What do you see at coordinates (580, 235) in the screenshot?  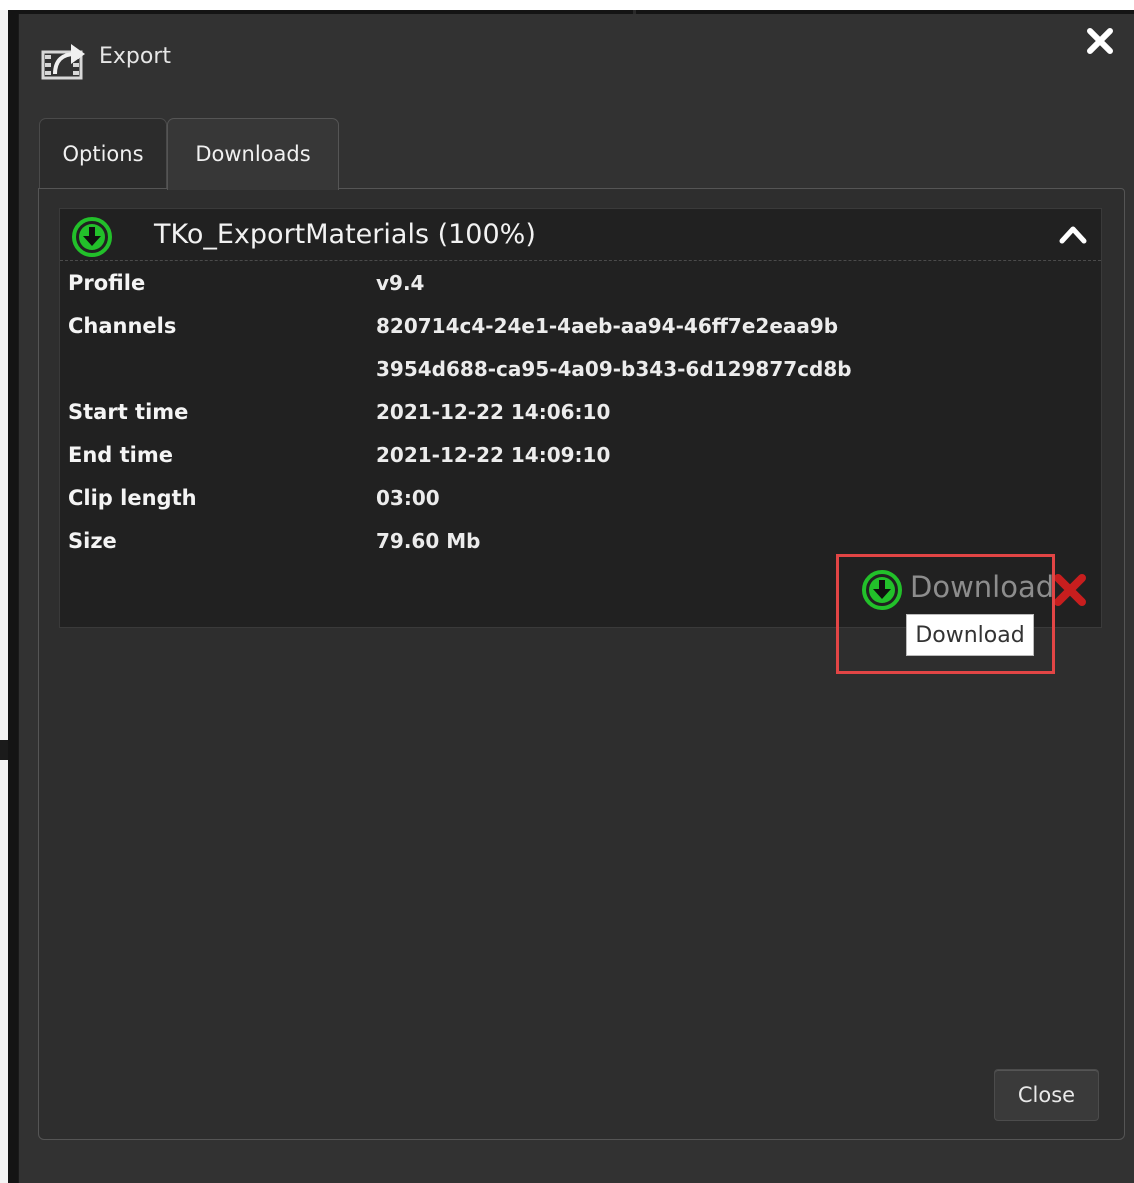 I see `download-item-header: TKo_ExportMaterials (100%)` at bounding box center [580, 235].